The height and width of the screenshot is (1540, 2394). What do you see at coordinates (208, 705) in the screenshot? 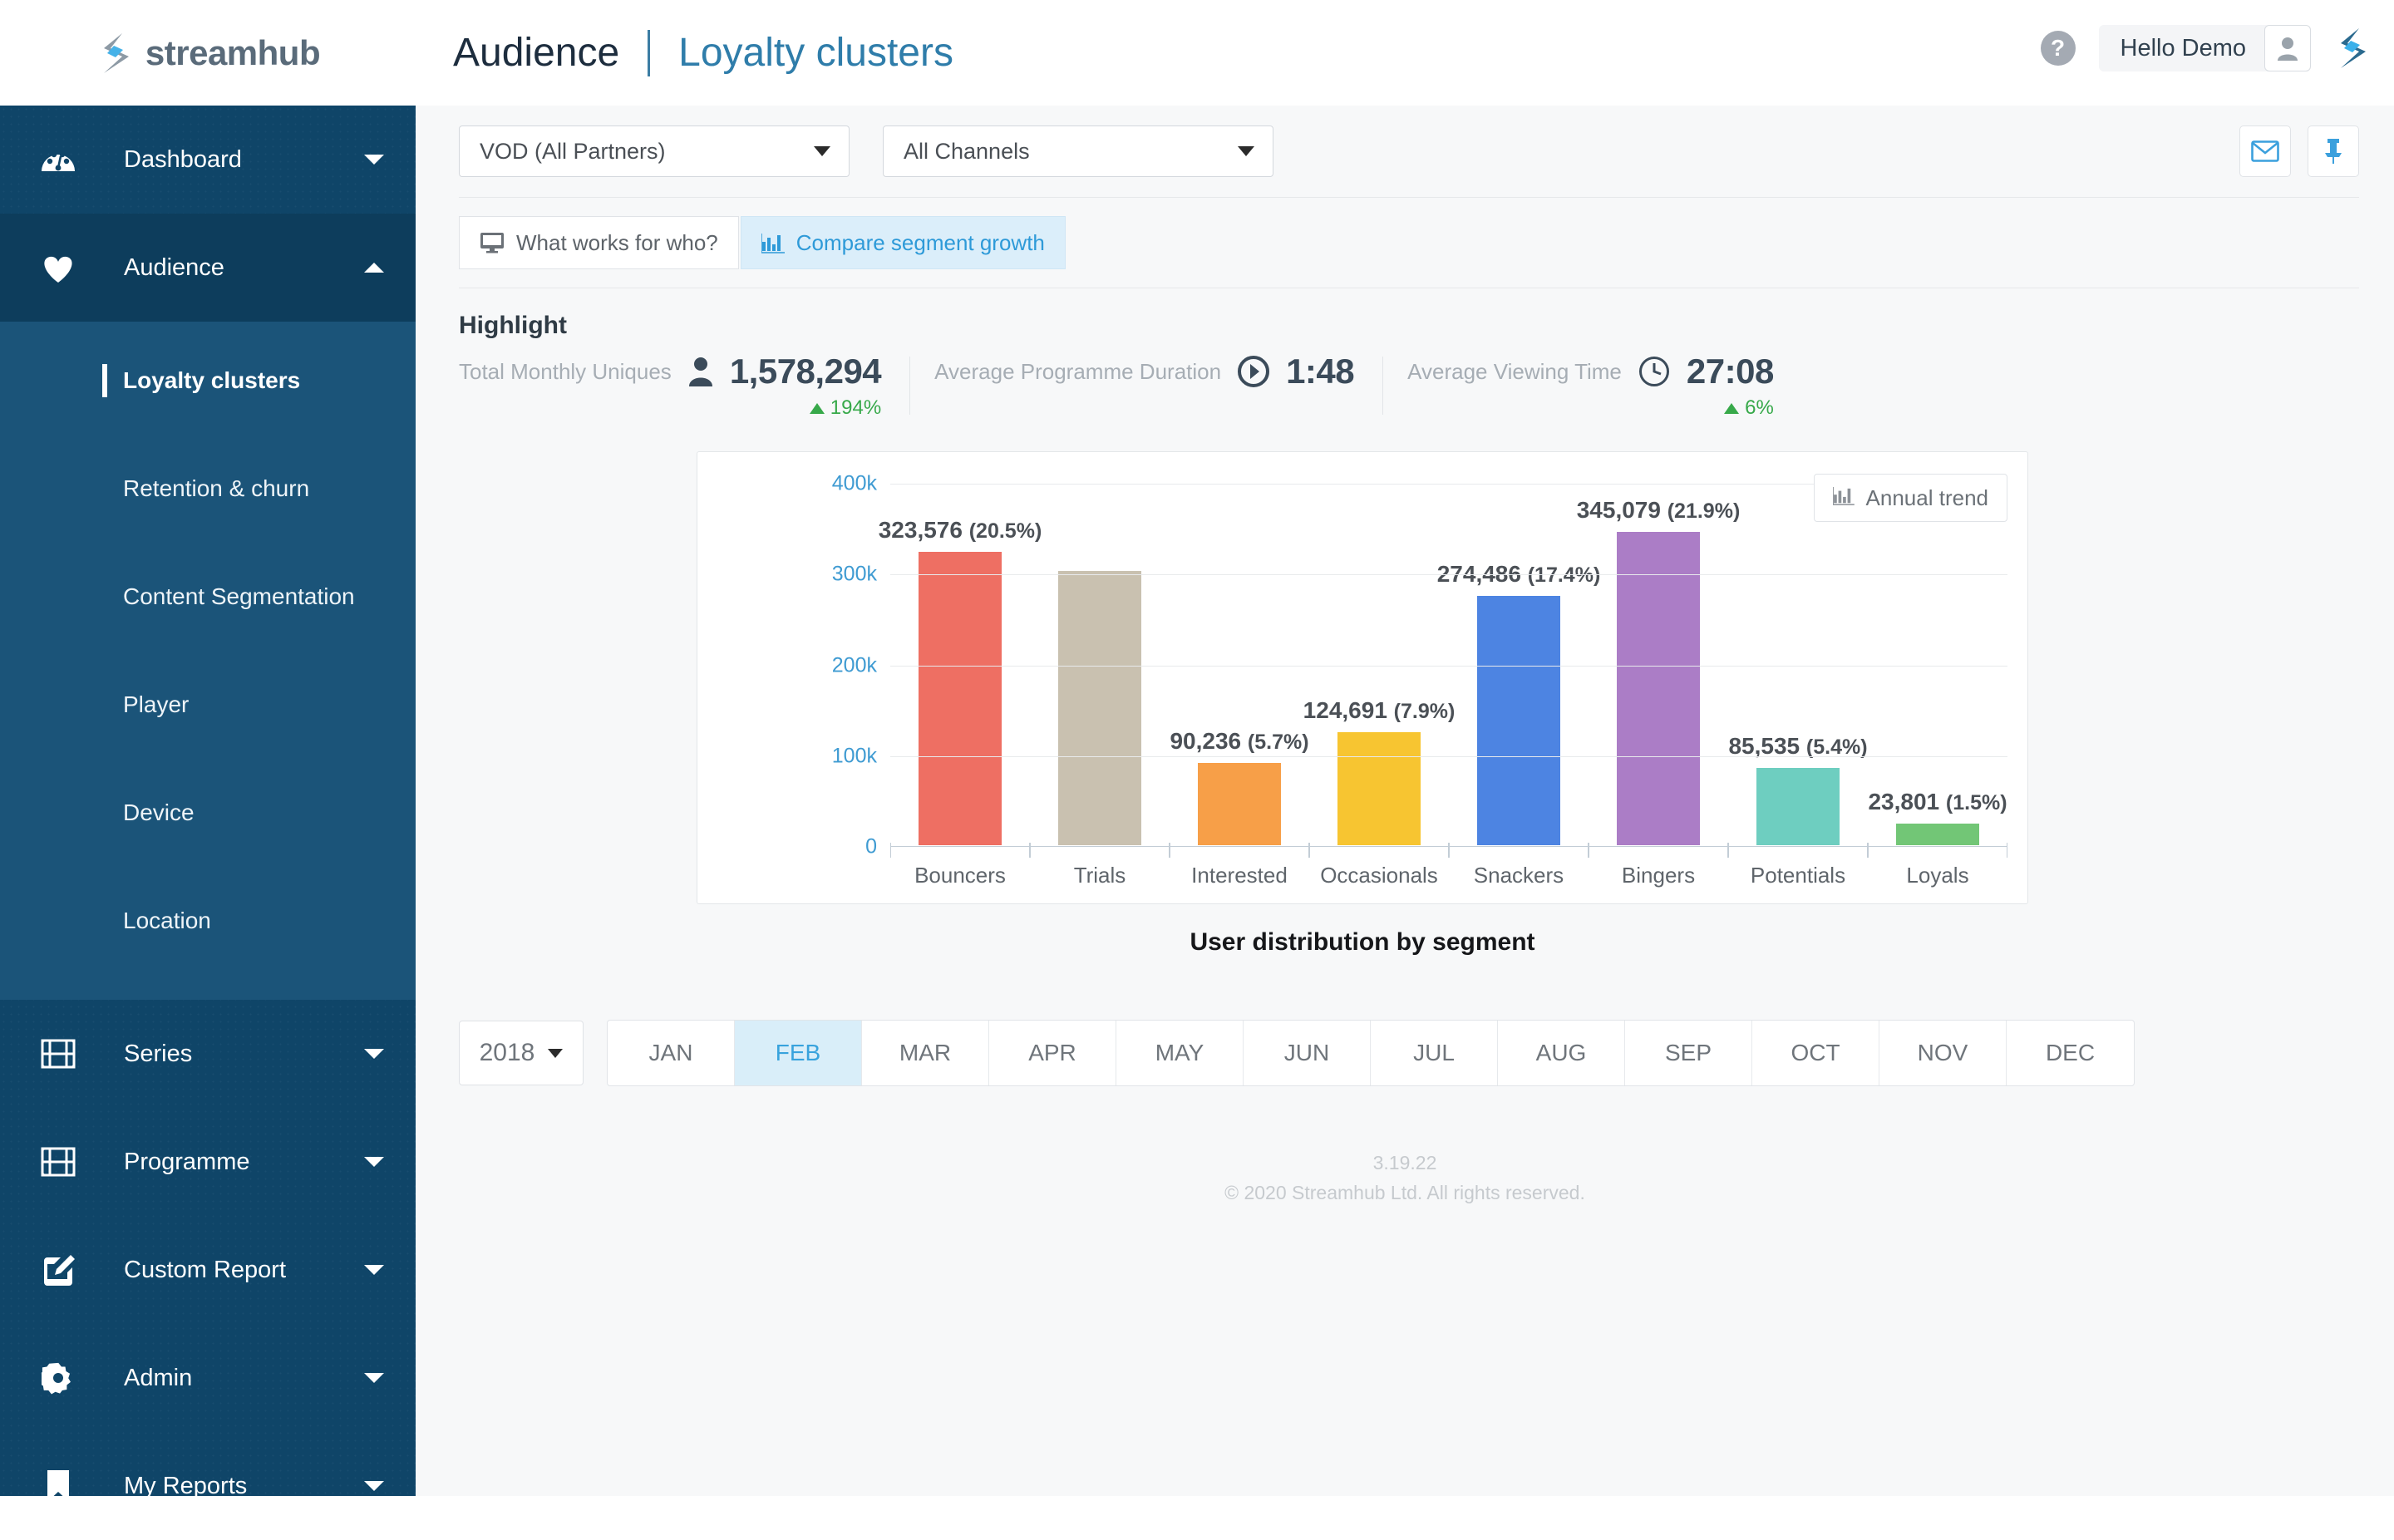
I see `sidebar-item-player: Player` at bounding box center [208, 705].